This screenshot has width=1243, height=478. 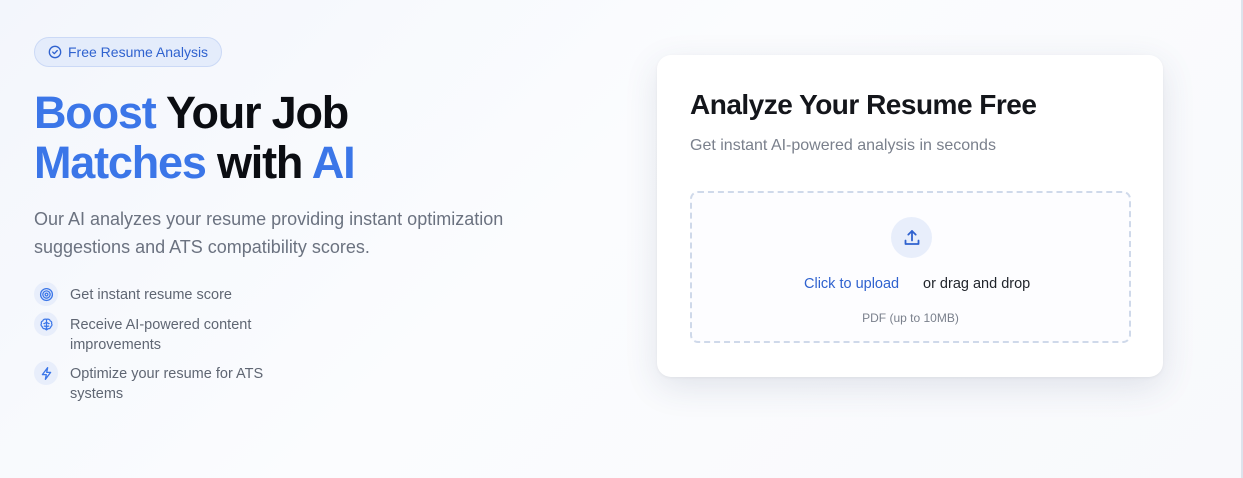 I want to click on page-headline: Boost Your Job Matches with AI, so click(x=195, y=137).